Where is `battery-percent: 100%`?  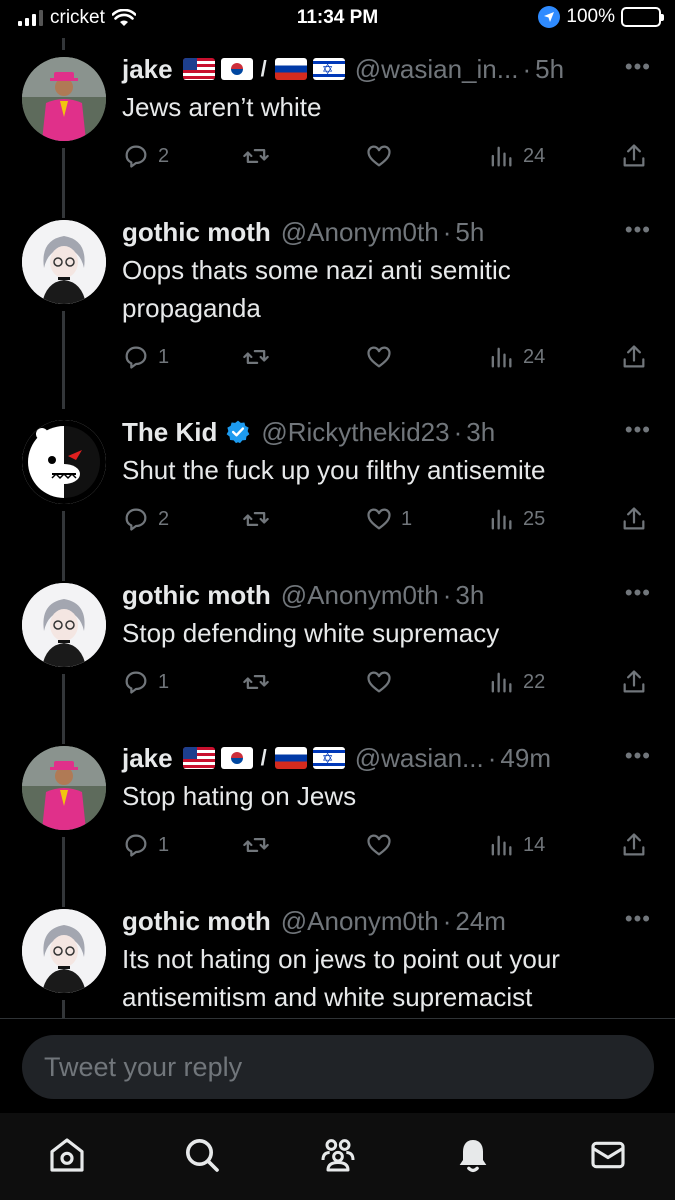 battery-percent: 100% is located at coordinates (590, 16).